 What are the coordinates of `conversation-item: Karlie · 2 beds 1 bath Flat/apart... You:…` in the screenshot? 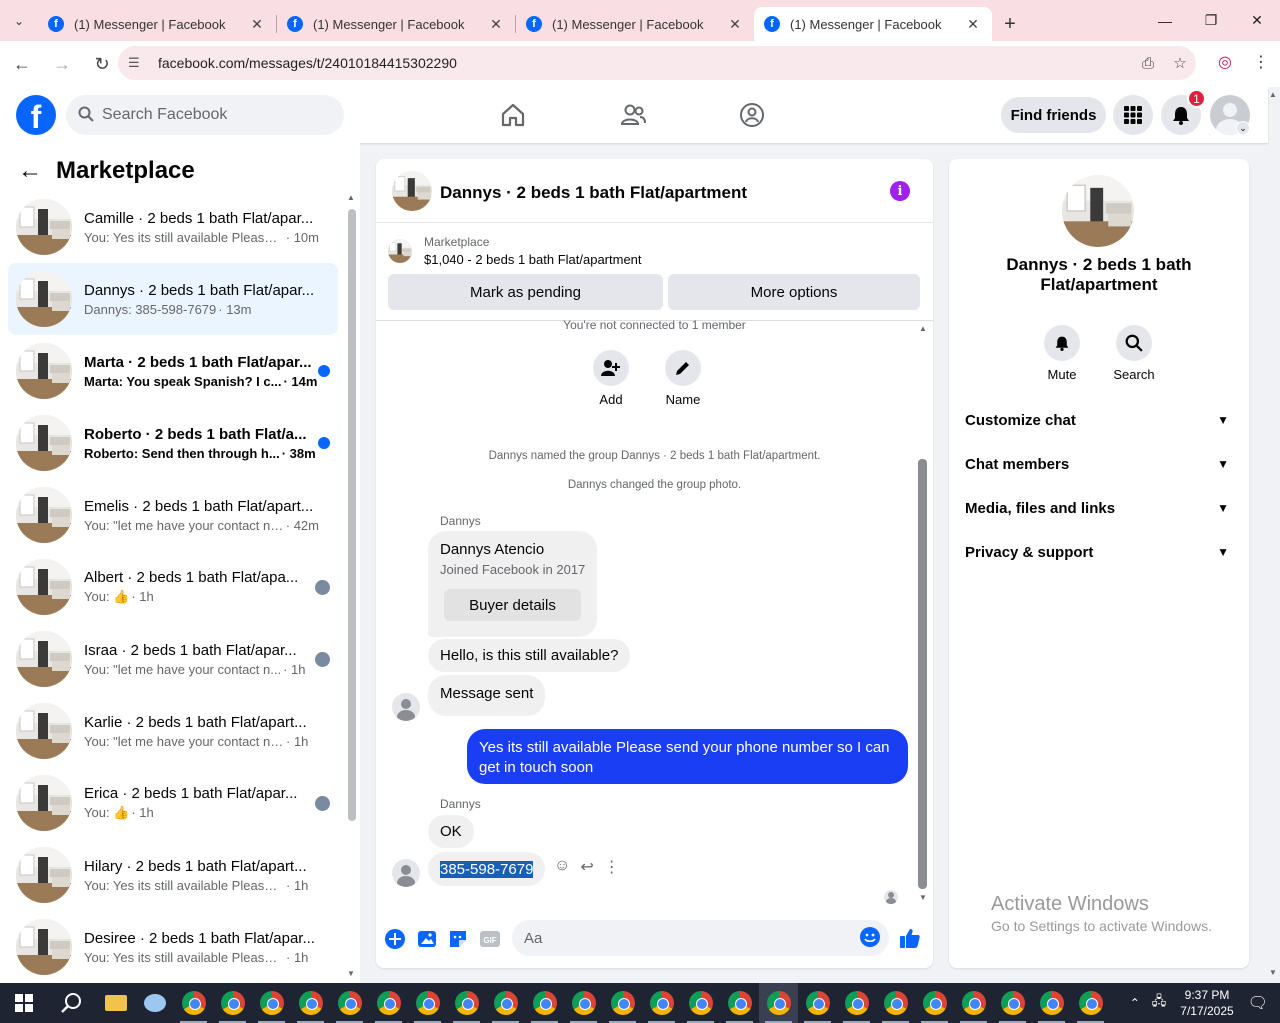 It's located at (173, 731).